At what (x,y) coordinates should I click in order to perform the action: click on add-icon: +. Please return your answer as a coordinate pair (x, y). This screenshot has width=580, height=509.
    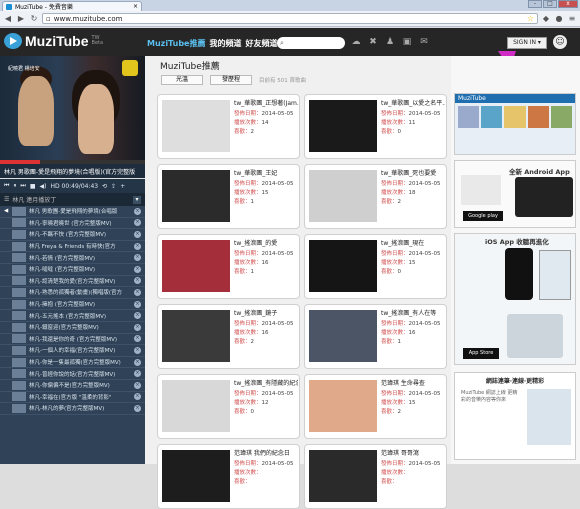
    Looking at the image, I should click on (122, 186).